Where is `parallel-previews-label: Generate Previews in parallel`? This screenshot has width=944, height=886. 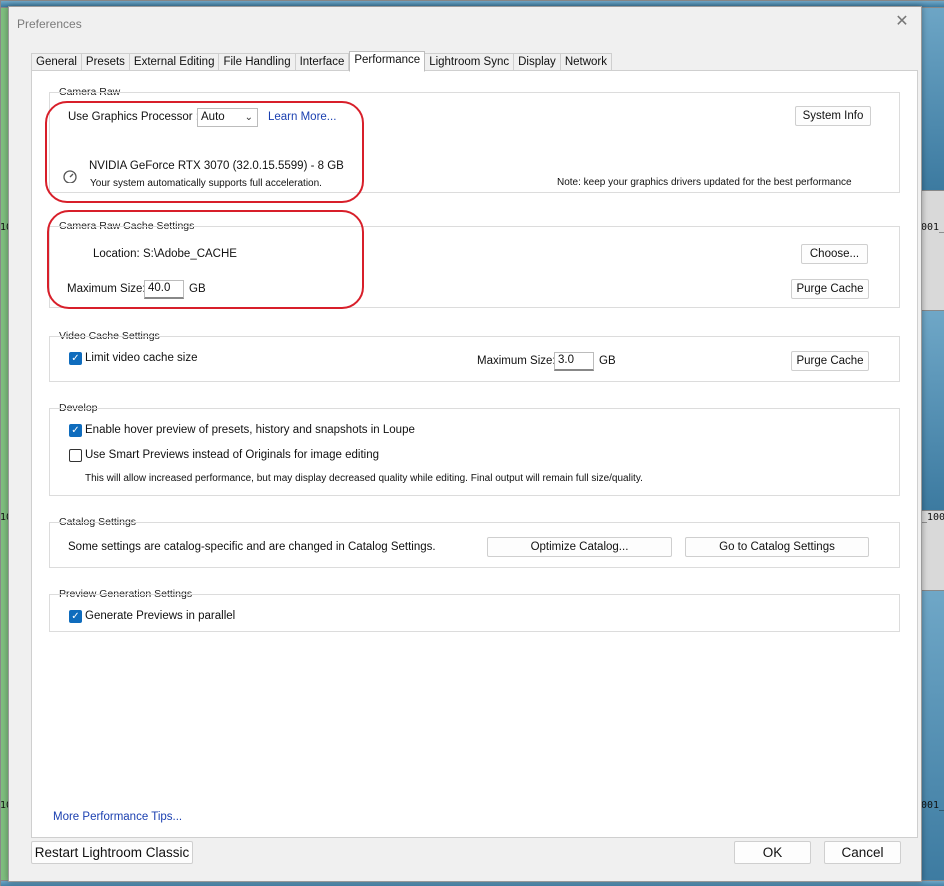 parallel-previews-label: Generate Previews in parallel is located at coordinates (160, 616).